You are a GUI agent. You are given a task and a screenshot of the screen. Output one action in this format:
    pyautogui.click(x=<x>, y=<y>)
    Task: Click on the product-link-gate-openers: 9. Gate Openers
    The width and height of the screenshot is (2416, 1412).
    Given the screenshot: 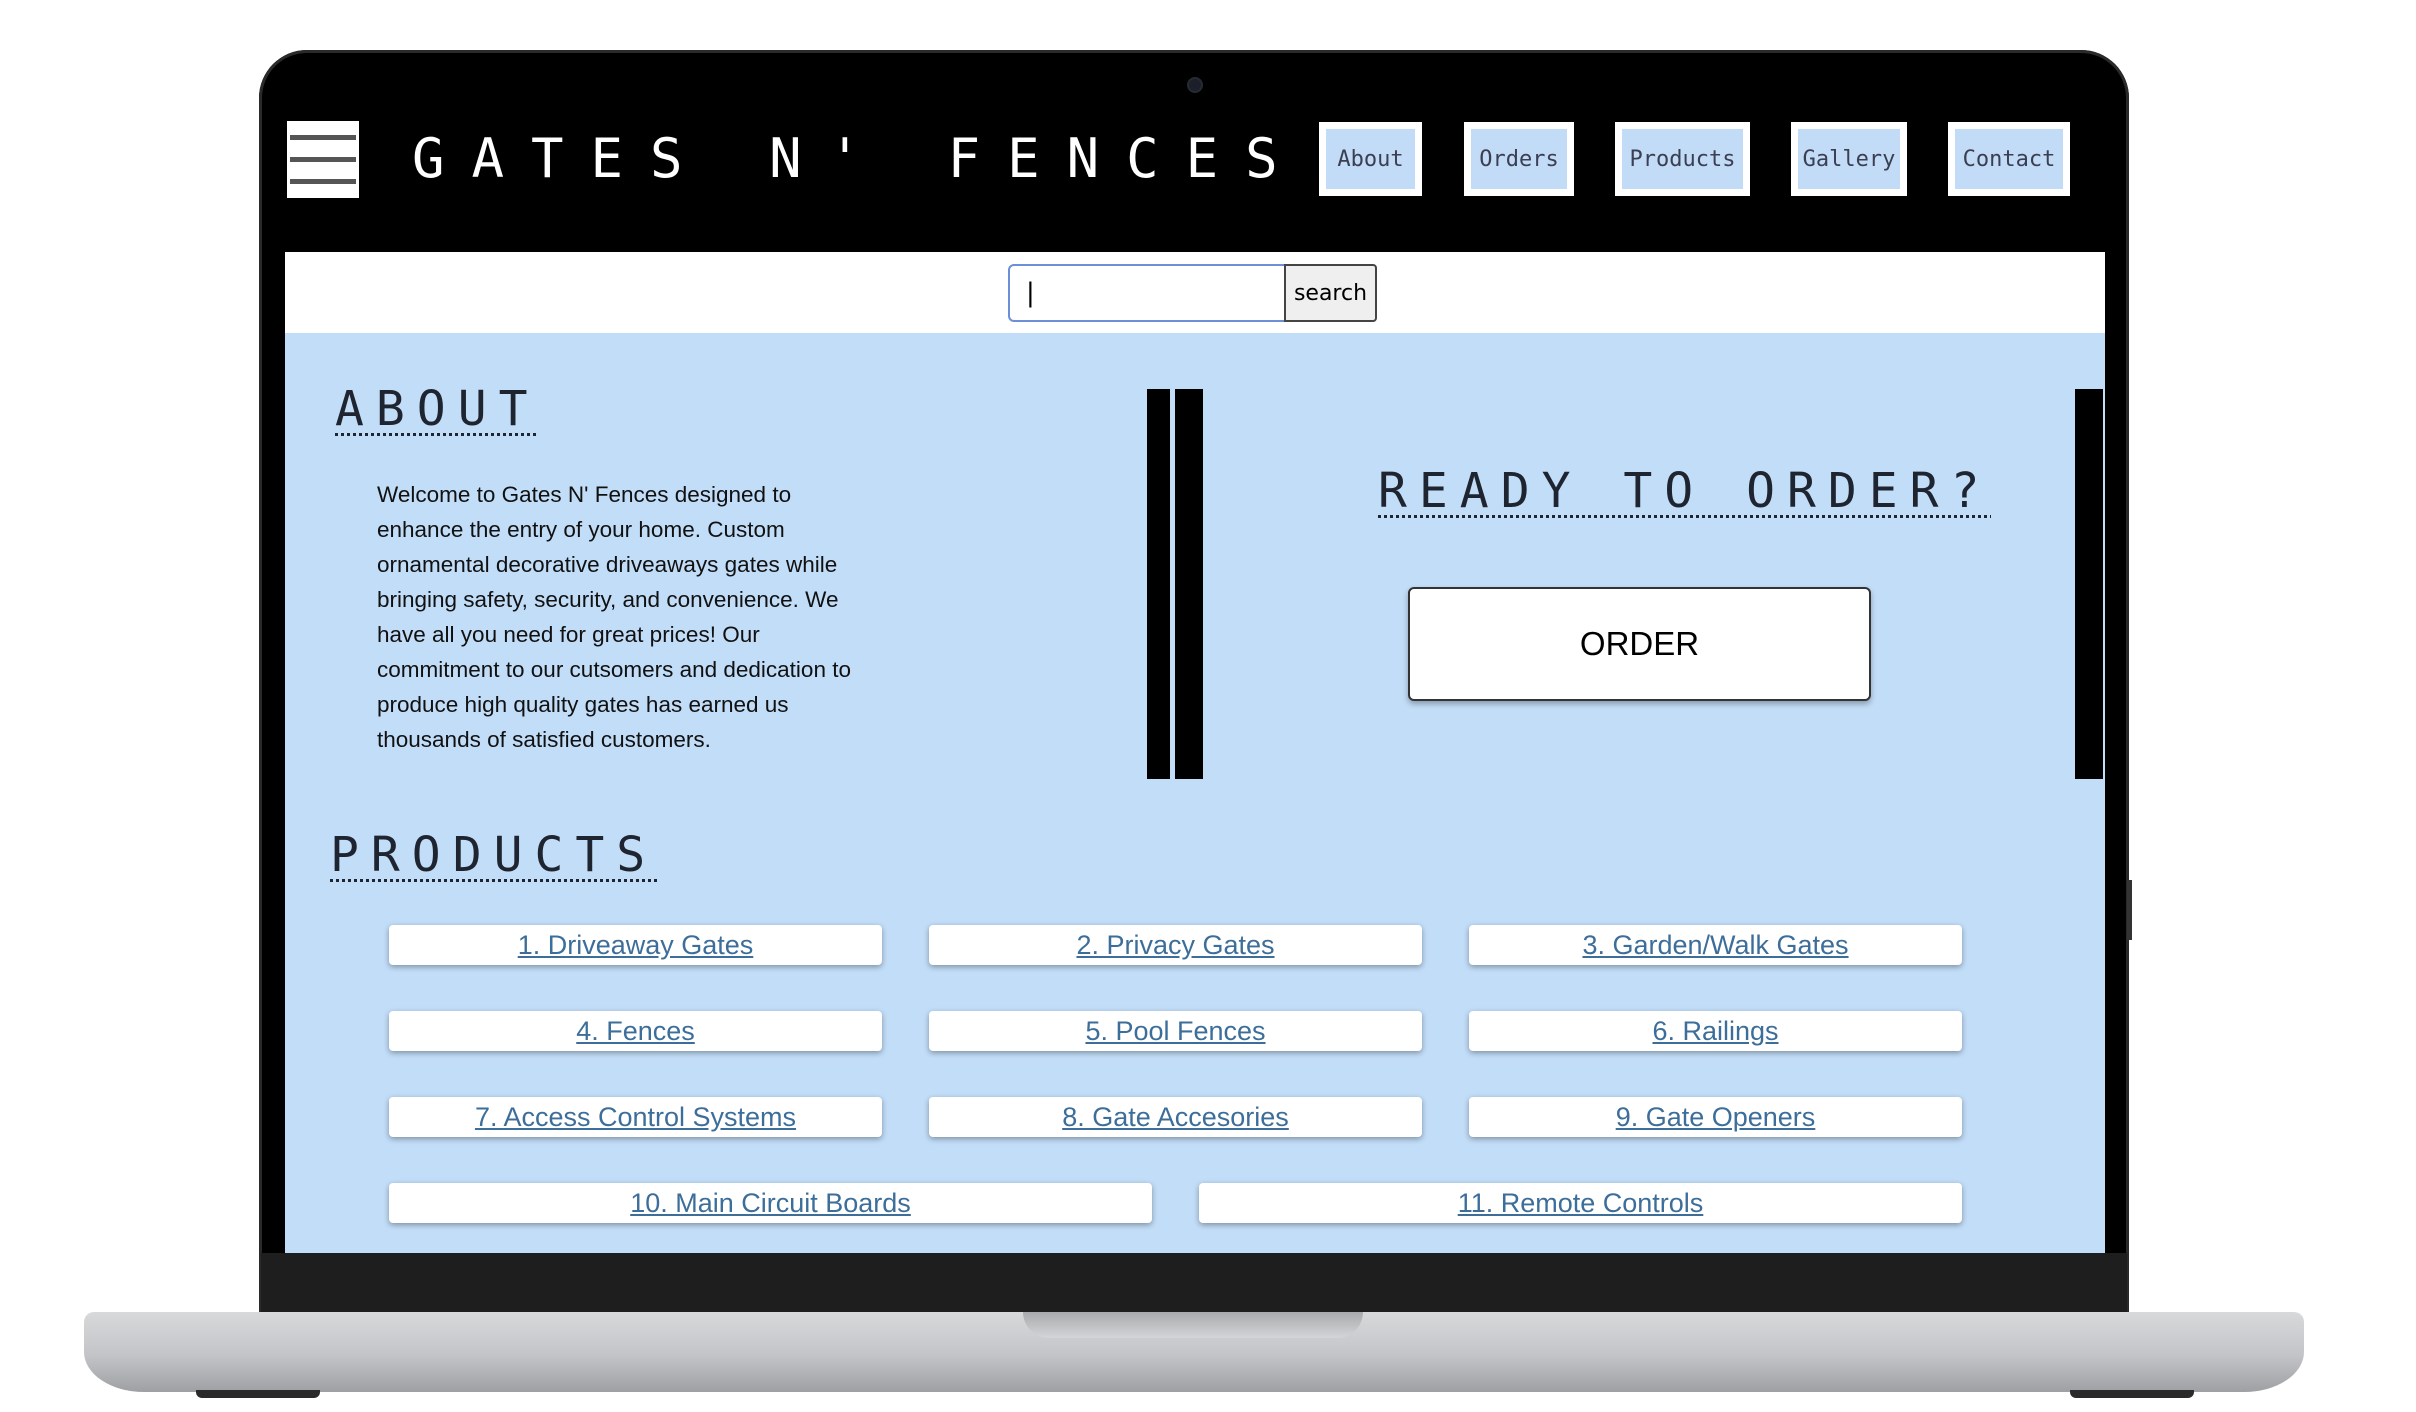 What is the action you would take?
    pyautogui.click(x=1715, y=1117)
    